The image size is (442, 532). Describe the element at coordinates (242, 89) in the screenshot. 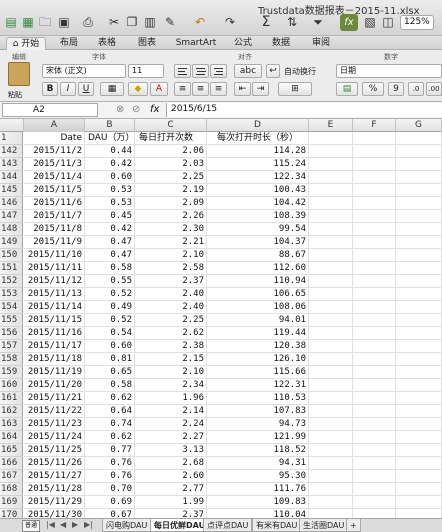

I see `indent-decrease-icon: ⇤` at that location.